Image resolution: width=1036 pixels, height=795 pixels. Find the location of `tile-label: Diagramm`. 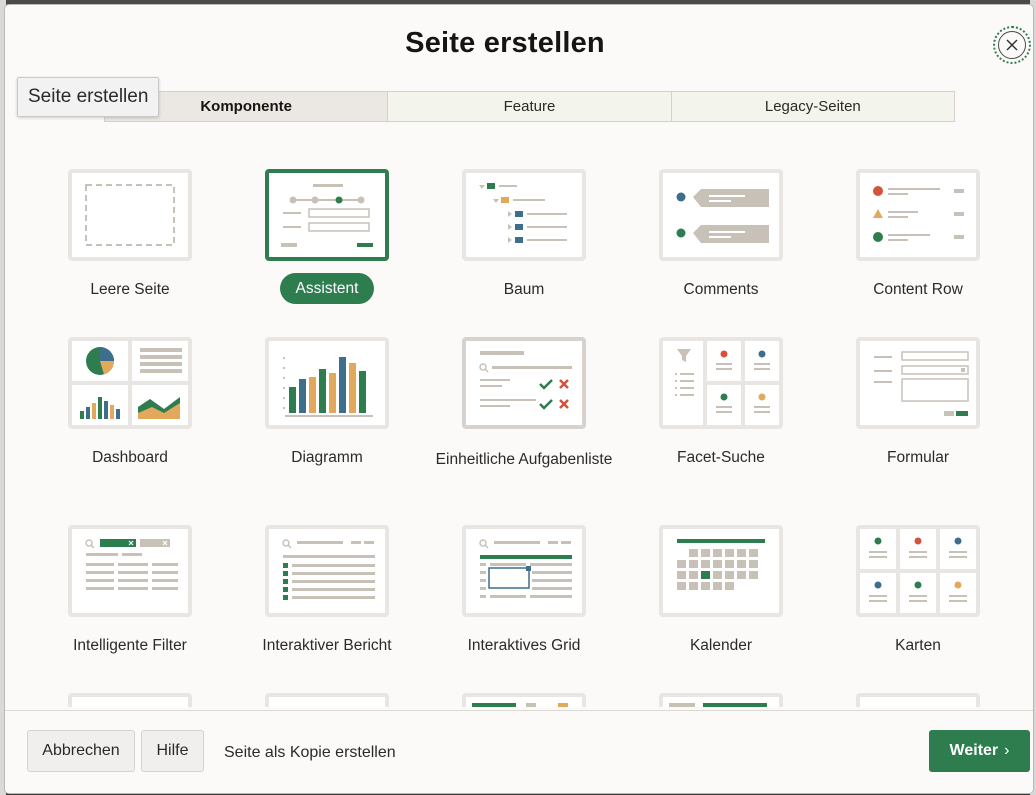

tile-label: Diagramm is located at coordinates (327, 457).